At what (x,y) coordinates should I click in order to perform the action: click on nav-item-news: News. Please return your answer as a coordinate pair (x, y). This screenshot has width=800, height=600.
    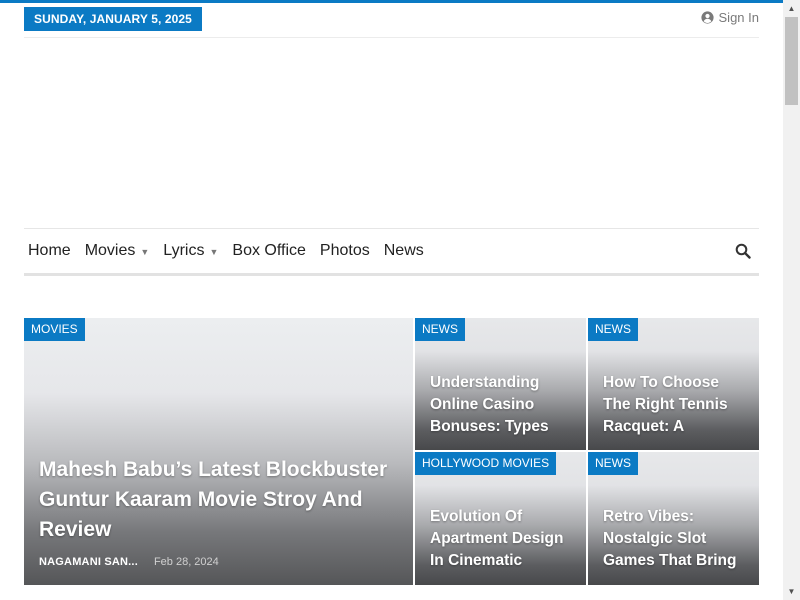
    Looking at the image, I should click on (404, 251).